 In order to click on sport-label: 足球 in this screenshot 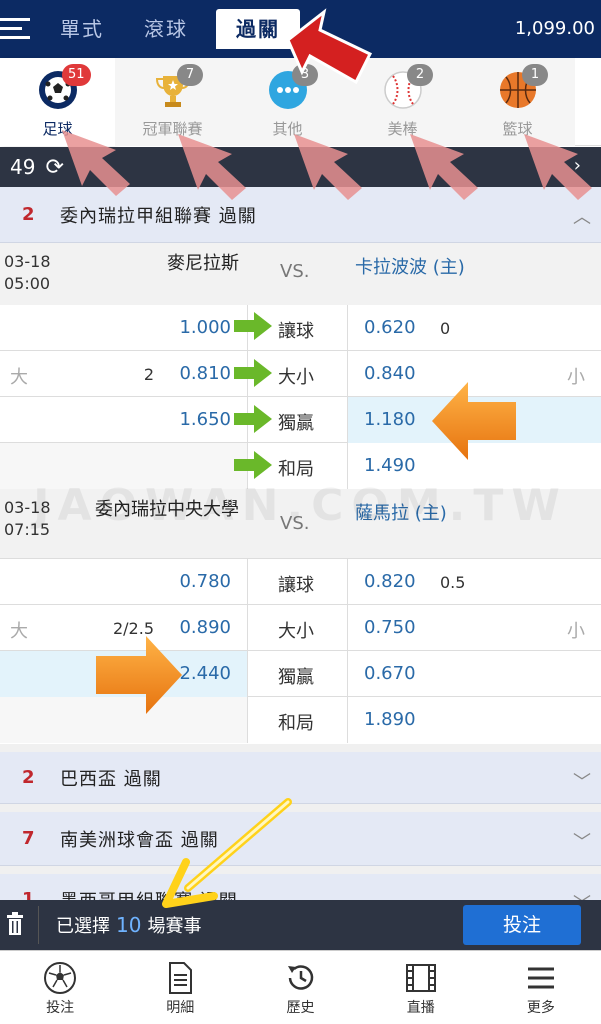, I will do `click(57, 129)`.